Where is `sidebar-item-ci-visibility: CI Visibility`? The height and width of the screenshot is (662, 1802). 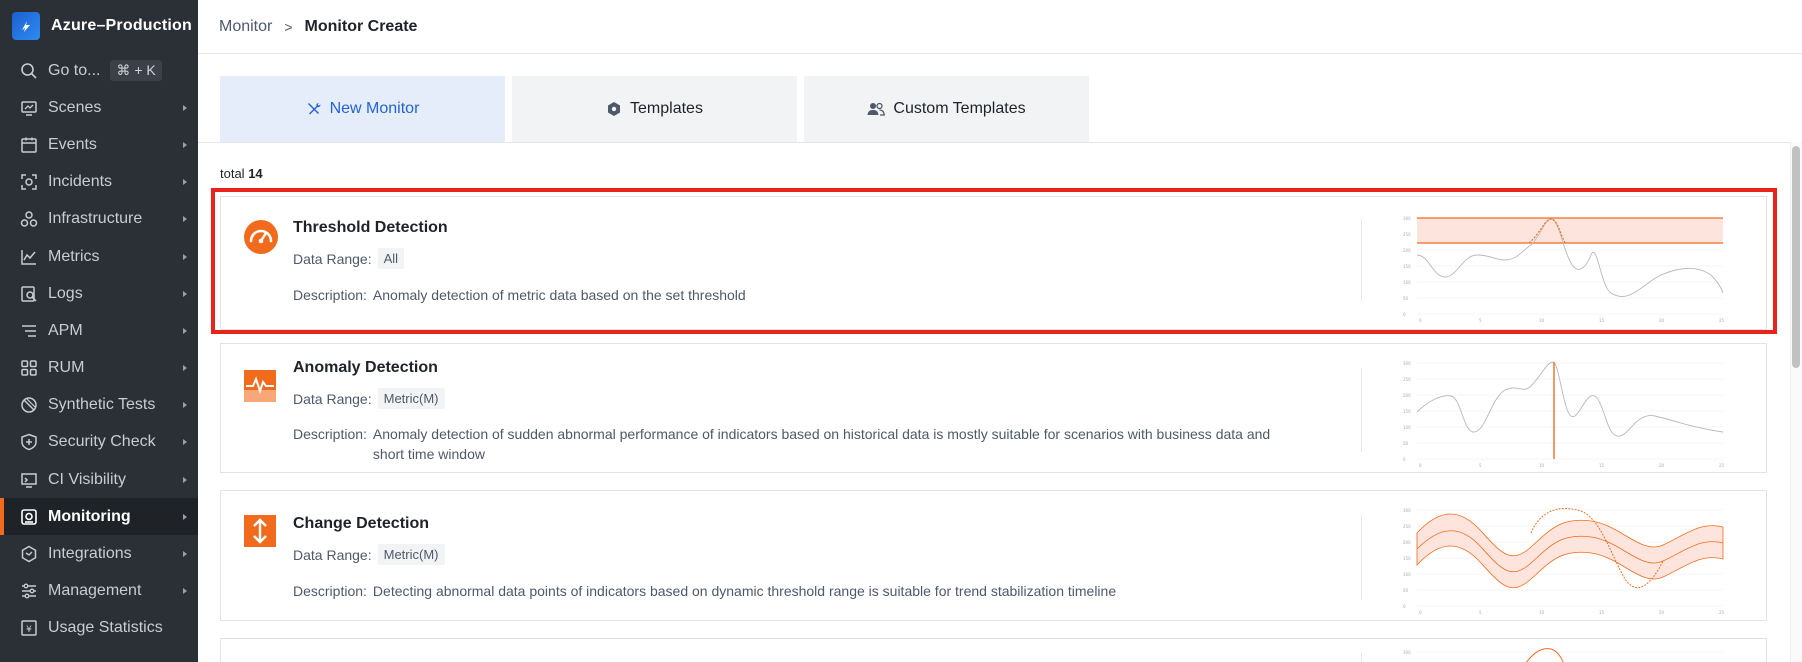
sidebar-item-ci-visibility: CI Visibility is located at coordinates (99, 479).